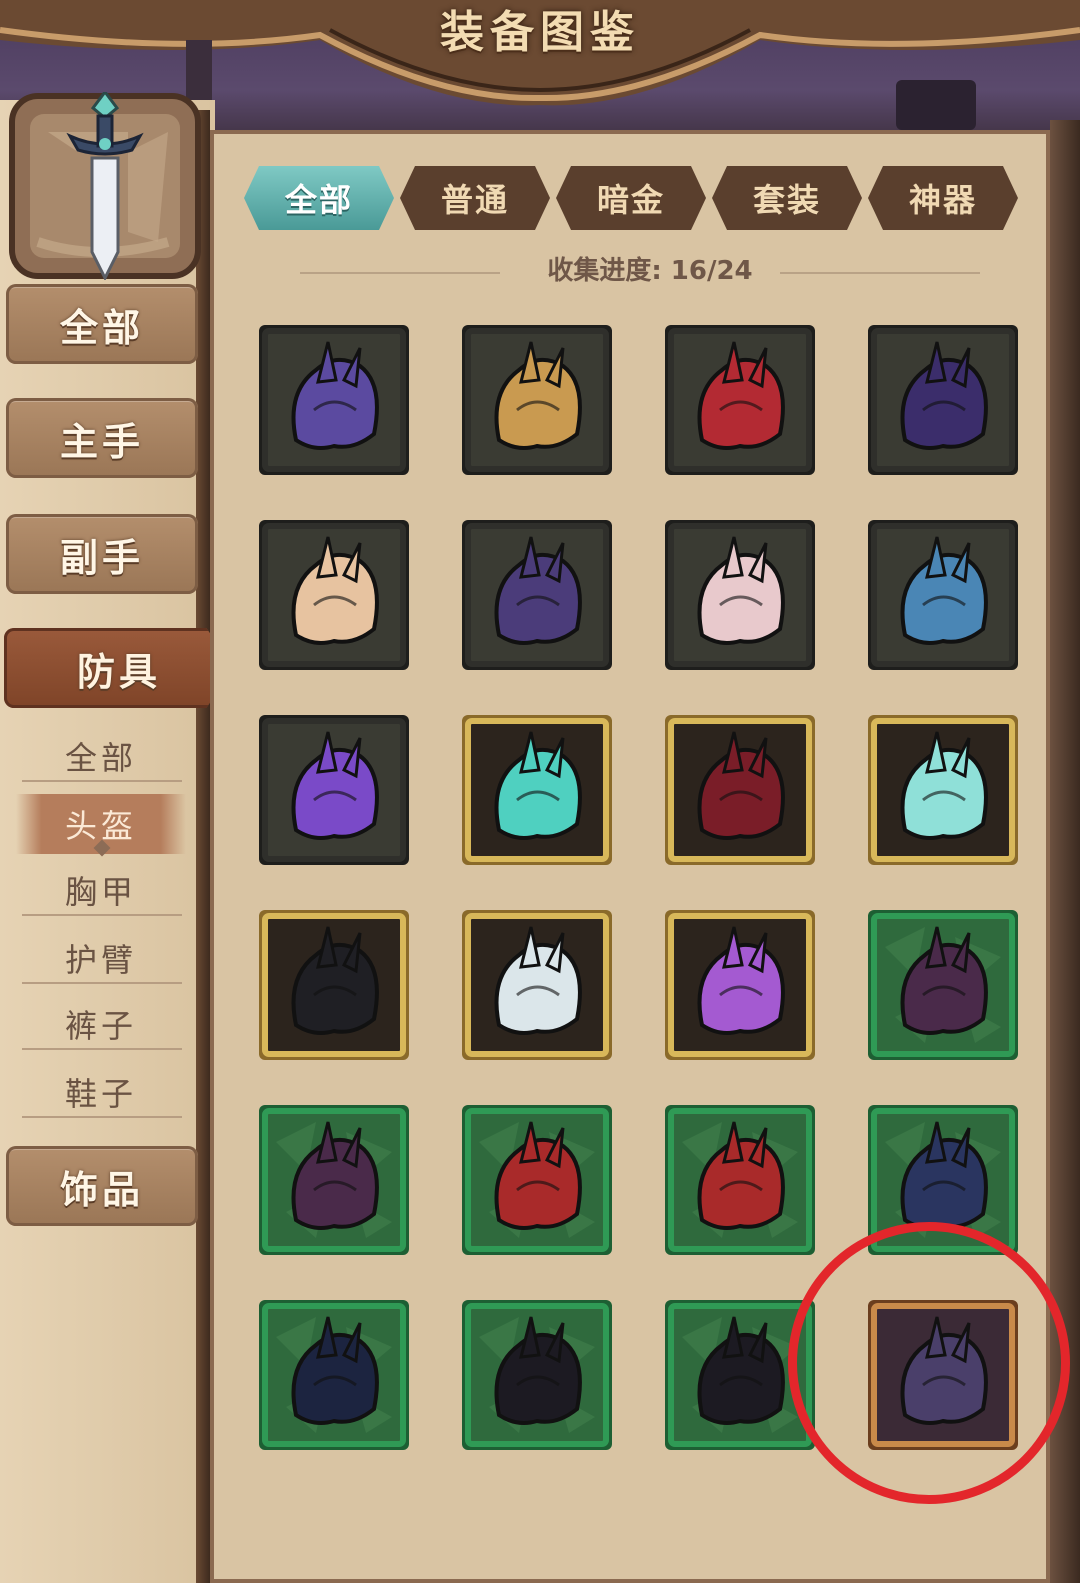 The image size is (1080, 1583). Describe the element at coordinates (540, 32) in the screenshot. I see `page-title: 装备图鉴` at that location.